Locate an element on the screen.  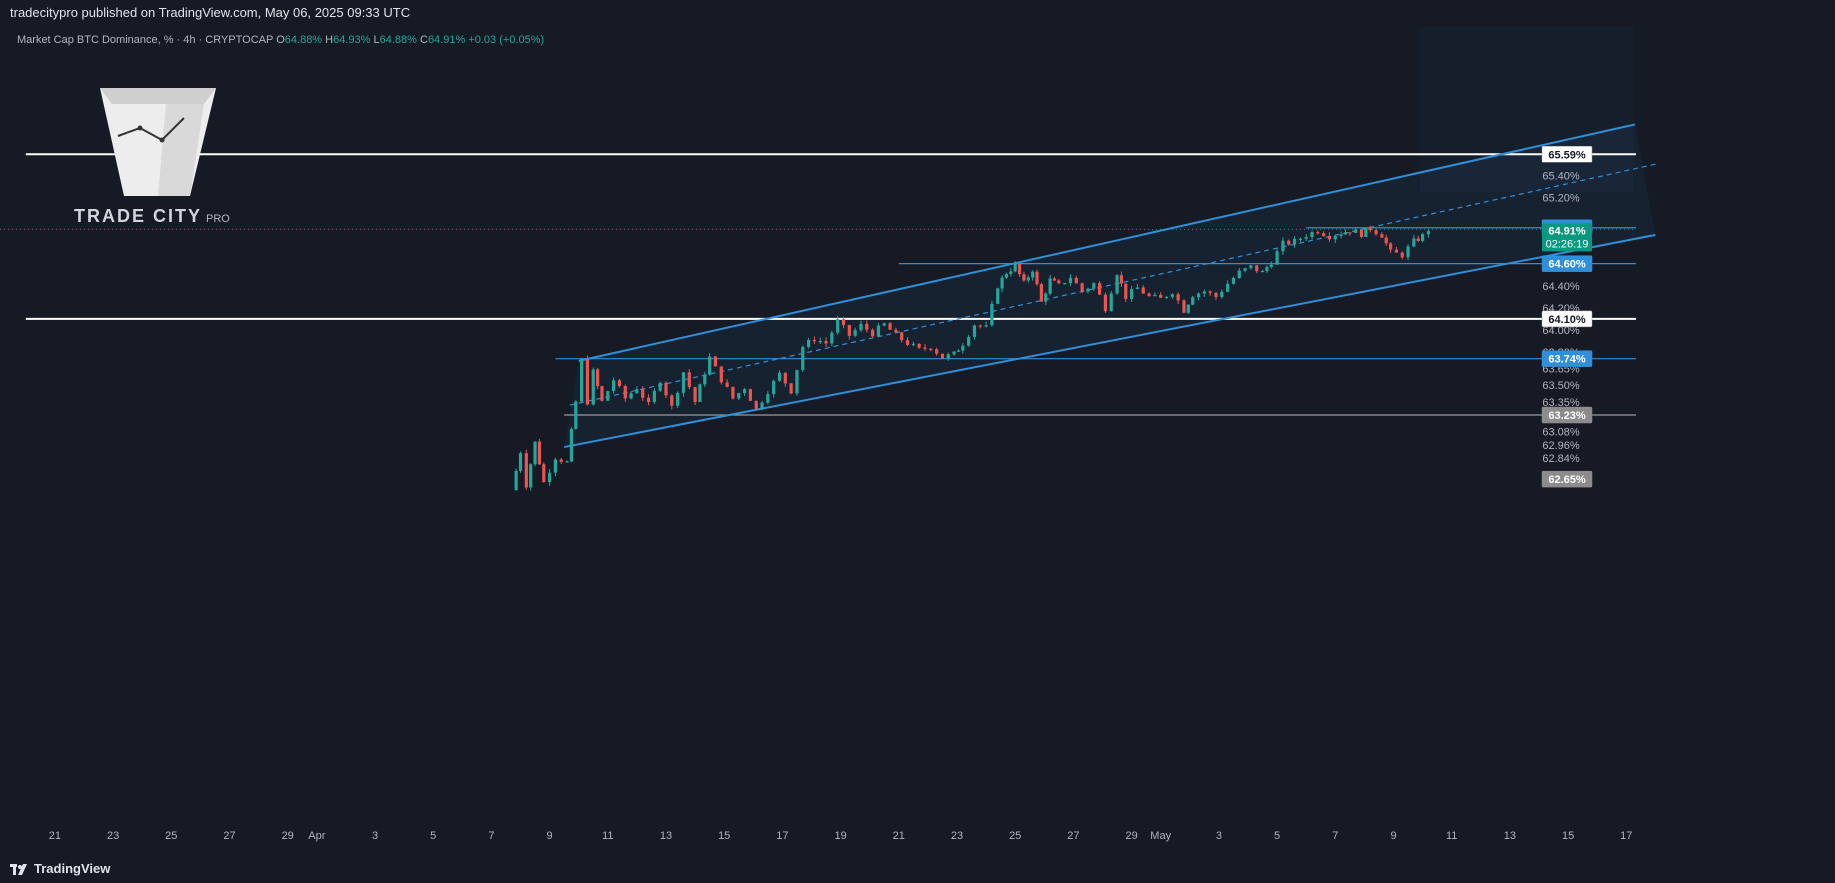
x-tick-label: 19 is located at coordinates (840, 836).